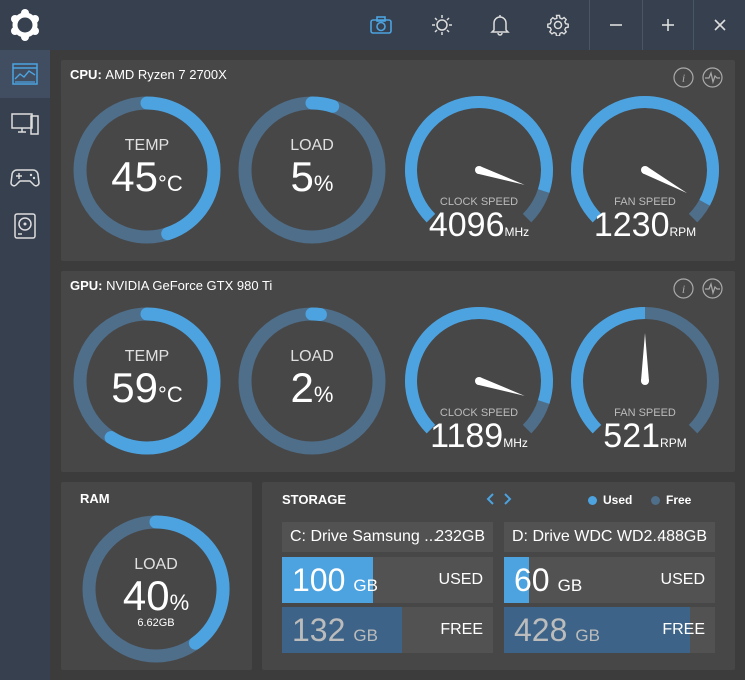 The height and width of the screenshot is (680, 745). What do you see at coordinates (490, 499) in the screenshot?
I see `chevron-left-icon` at bounding box center [490, 499].